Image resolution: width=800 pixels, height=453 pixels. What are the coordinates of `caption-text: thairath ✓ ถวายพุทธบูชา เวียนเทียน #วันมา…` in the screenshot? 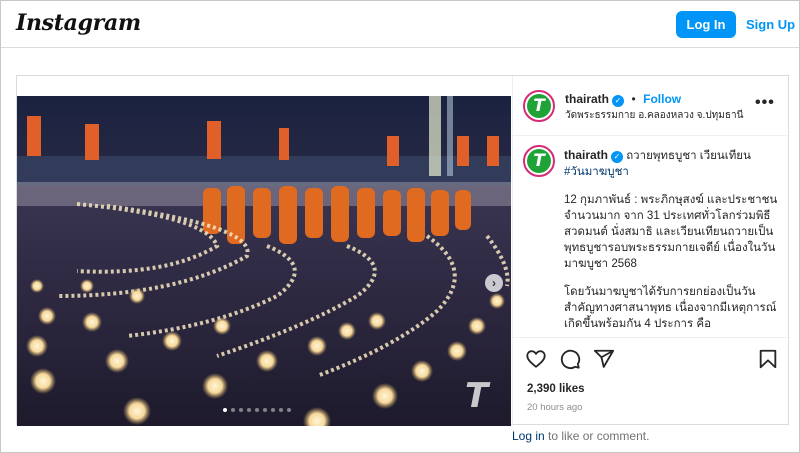 It's located at (673, 239).